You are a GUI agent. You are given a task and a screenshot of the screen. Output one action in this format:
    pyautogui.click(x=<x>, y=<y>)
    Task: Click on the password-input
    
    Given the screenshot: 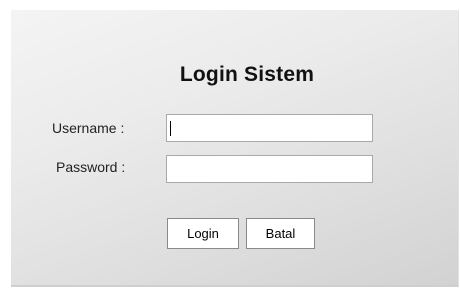 What is the action you would take?
    pyautogui.click(x=269, y=169)
    